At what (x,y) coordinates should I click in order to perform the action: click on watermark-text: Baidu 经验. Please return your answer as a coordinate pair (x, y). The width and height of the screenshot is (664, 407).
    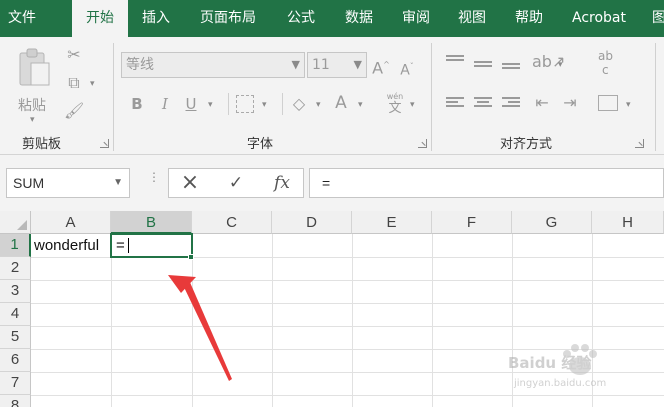
    Looking at the image, I should click on (550, 363).